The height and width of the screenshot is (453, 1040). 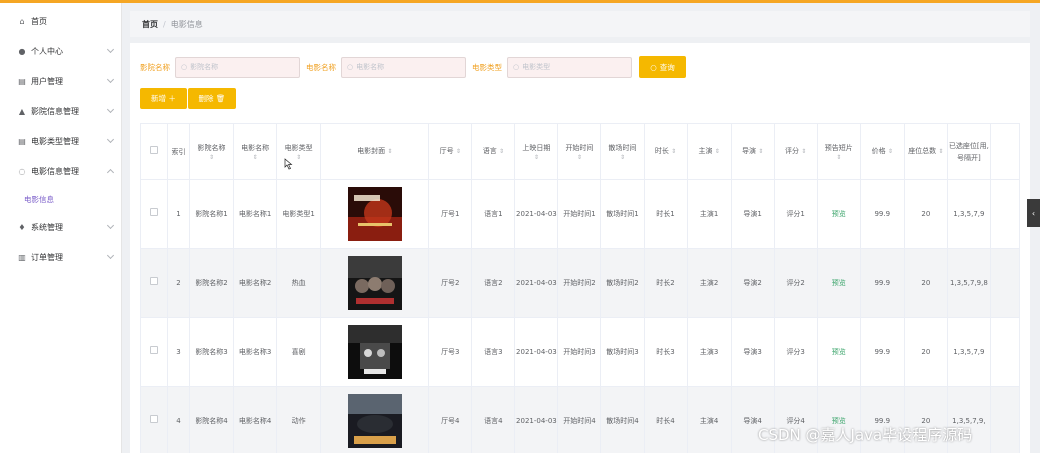 I want to click on sidebar-item-system-management: ♦ 系统管理, so click(x=60, y=227).